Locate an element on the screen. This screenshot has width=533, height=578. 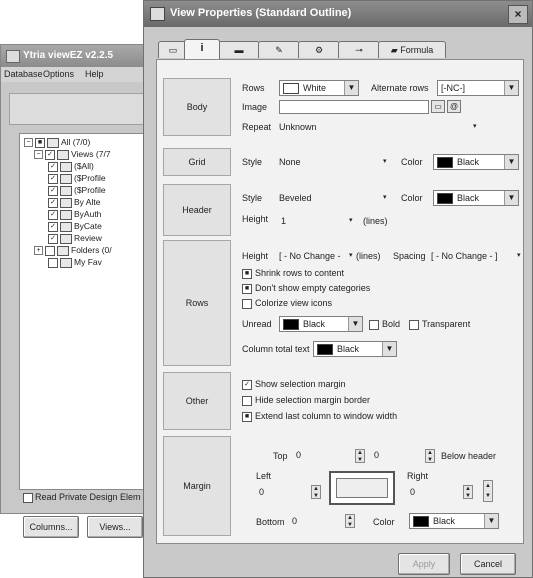
close-icon: × is located at coordinates (518, 14).